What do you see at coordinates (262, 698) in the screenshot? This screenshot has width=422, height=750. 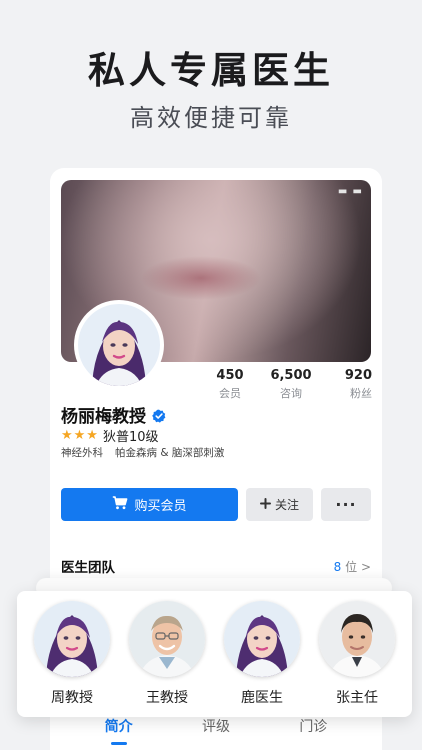 I see `team-member-name: 鹿医生` at bounding box center [262, 698].